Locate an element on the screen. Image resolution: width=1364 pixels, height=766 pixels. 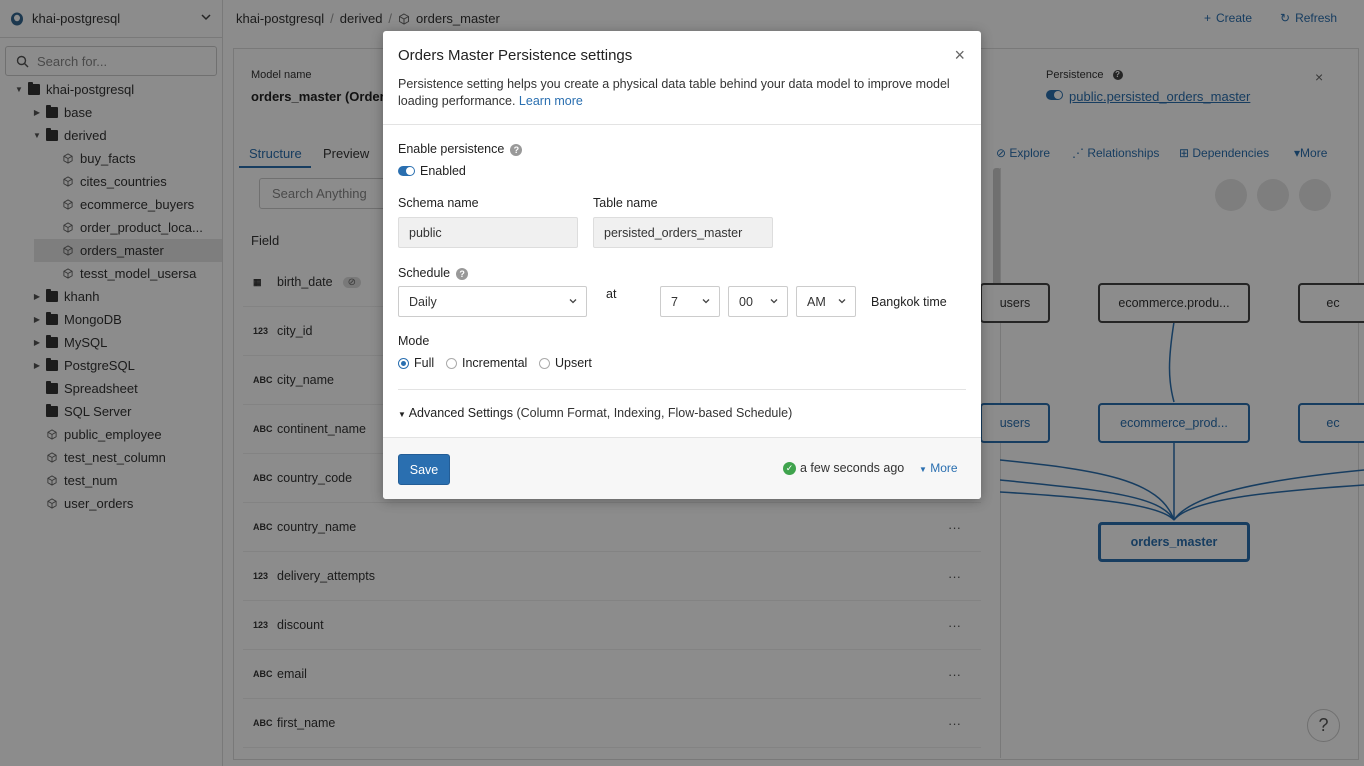
schedule-value: Daily is located at coordinates (423, 301).